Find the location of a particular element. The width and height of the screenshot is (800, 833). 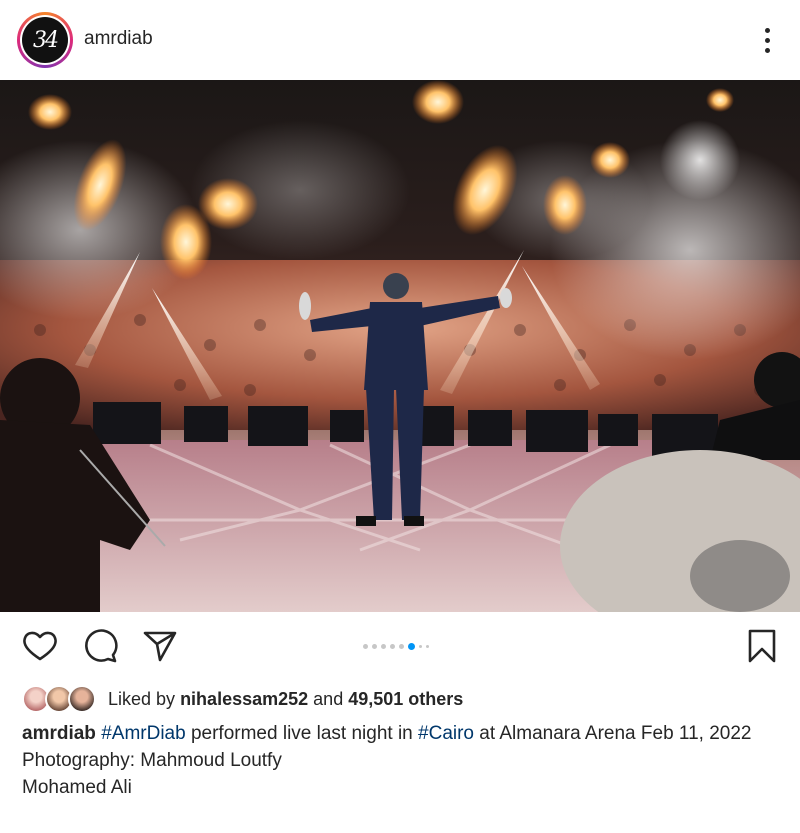

likes-text: Liked by nihalessam252 and 49,501 others is located at coordinates (286, 698).